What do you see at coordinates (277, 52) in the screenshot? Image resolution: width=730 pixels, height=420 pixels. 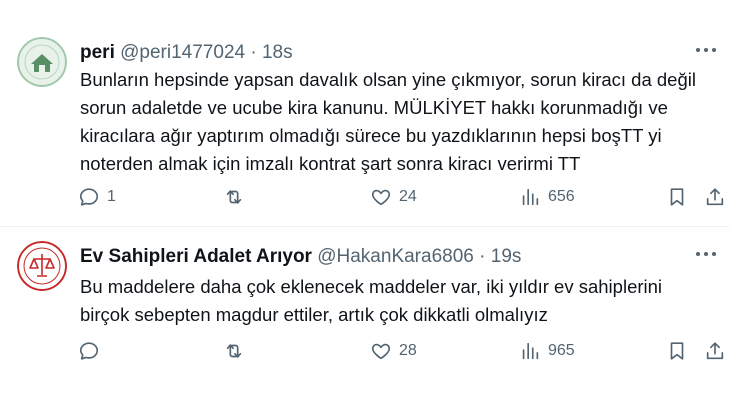 I see `timestamp: 18s` at bounding box center [277, 52].